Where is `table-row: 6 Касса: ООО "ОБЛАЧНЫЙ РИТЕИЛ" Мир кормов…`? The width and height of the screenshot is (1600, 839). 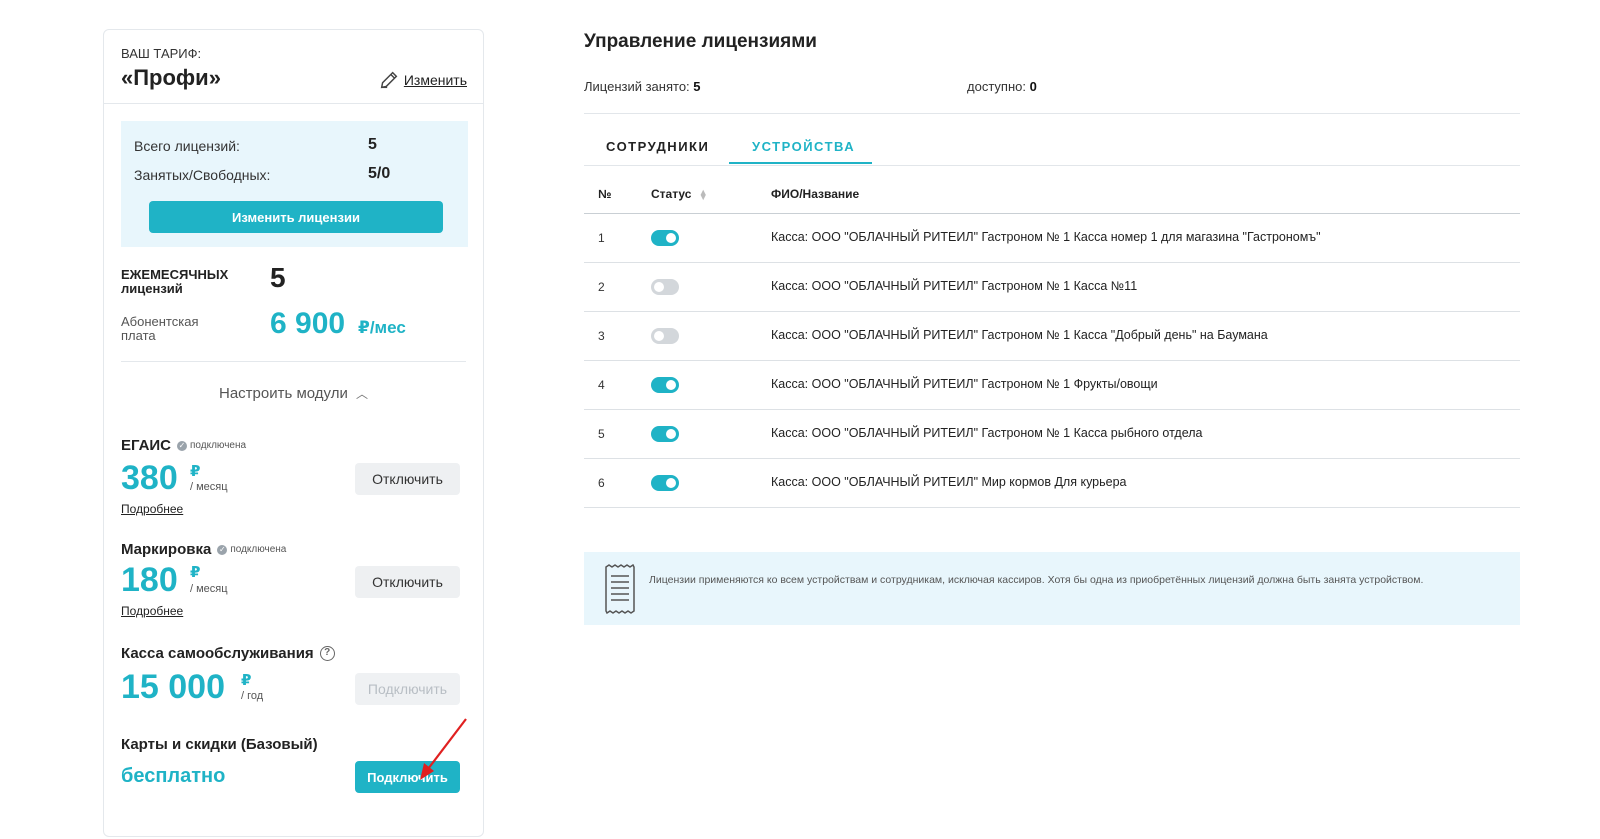
table-row: 6 Касса: ООО "ОБЛАЧНЫЙ РИТЕИЛ" Мир кормов… is located at coordinates (1052, 483).